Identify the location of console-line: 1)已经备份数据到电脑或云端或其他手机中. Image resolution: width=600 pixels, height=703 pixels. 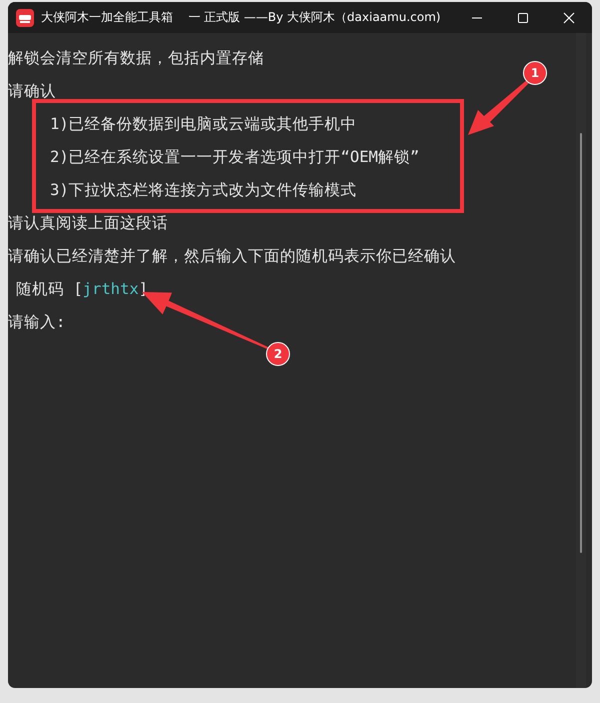
(203, 124).